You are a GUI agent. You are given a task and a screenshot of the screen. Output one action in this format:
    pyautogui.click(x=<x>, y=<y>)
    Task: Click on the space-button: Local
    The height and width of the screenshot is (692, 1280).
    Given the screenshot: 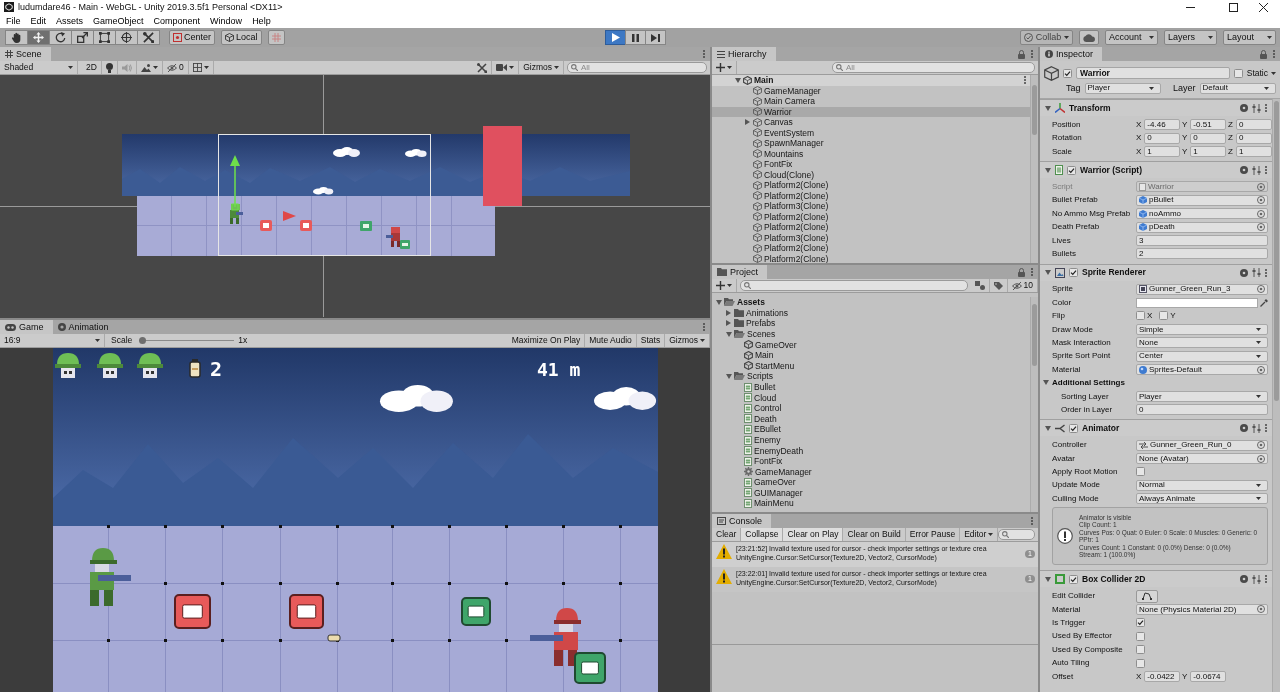 What is the action you would take?
    pyautogui.click(x=241, y=37)
    